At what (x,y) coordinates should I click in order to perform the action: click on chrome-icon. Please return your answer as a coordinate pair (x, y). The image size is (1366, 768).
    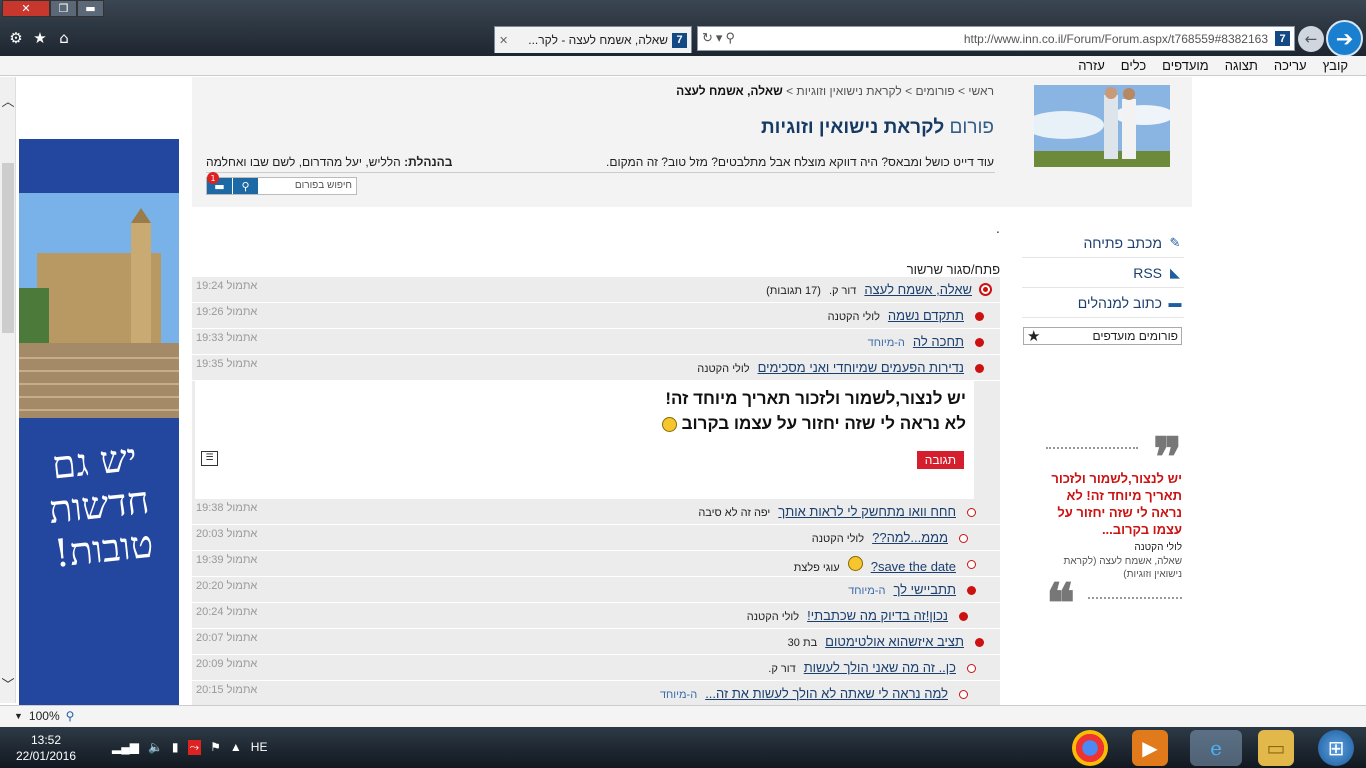
    Looking at the image, I should click on (1090, 748).